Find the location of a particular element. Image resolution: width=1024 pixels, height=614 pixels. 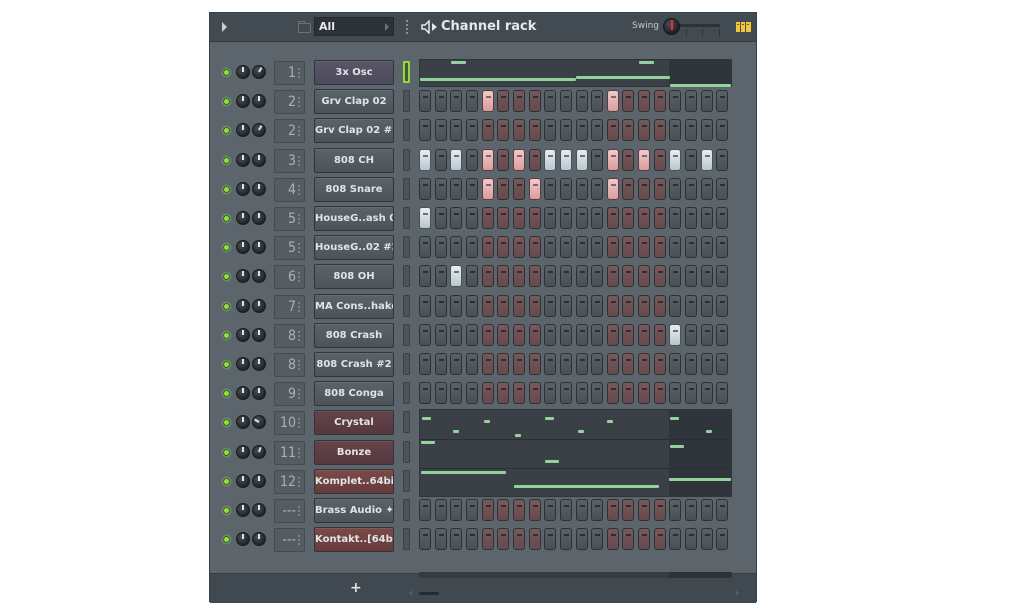

filter-group-select: All is located at coordinates (354, 26).